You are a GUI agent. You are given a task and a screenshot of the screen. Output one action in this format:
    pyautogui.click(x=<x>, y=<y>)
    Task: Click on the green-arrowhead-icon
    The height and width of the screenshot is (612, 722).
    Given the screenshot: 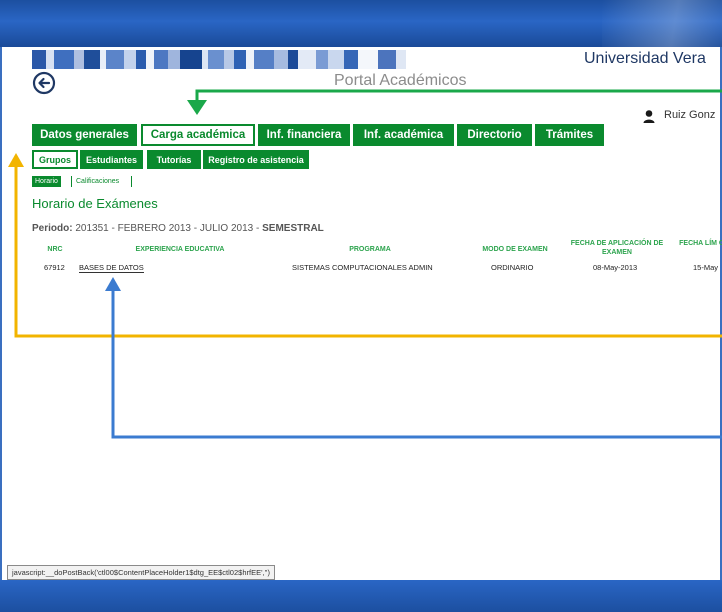 What is the action you would take?
    pyautogui.click(x=197, y=107)
    